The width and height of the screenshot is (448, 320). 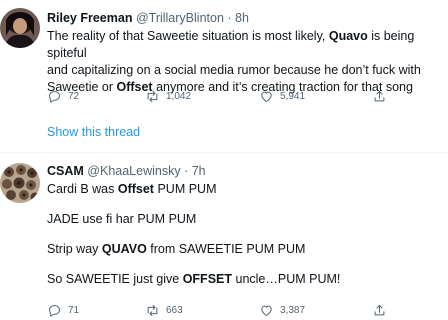 I want to click on like-count: 5,941, so click(x=293, y=96).